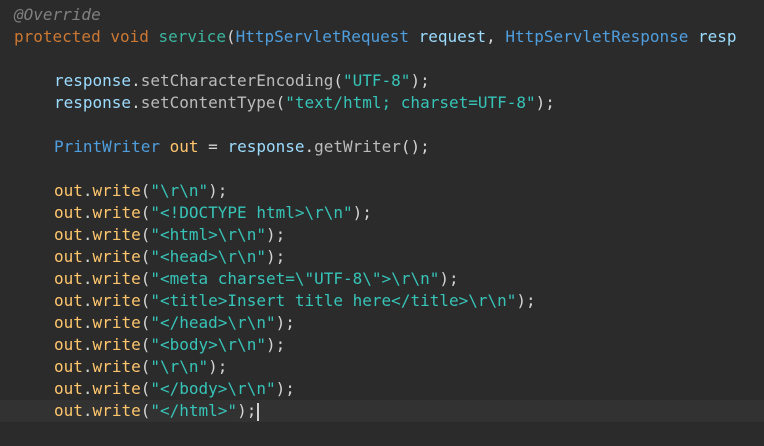 Image resolution: width=764 pixels, height=446 pixels. Describe the element at coordinates (208, 234) in the screenshot. I see `string-literal: "<html>\r\n"` at that location.